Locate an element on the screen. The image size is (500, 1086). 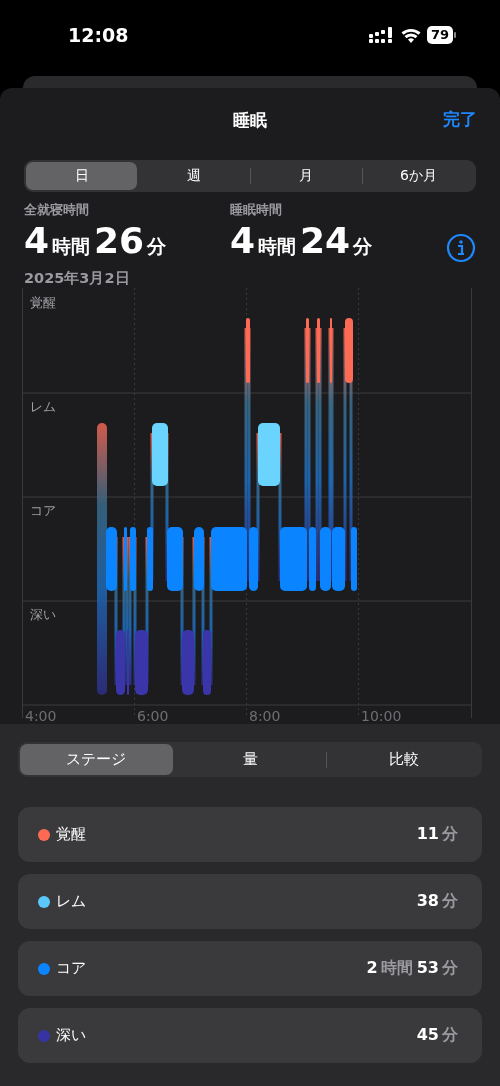
stage-row: 覚醒 11 分 is located at coordinates (250, 834).